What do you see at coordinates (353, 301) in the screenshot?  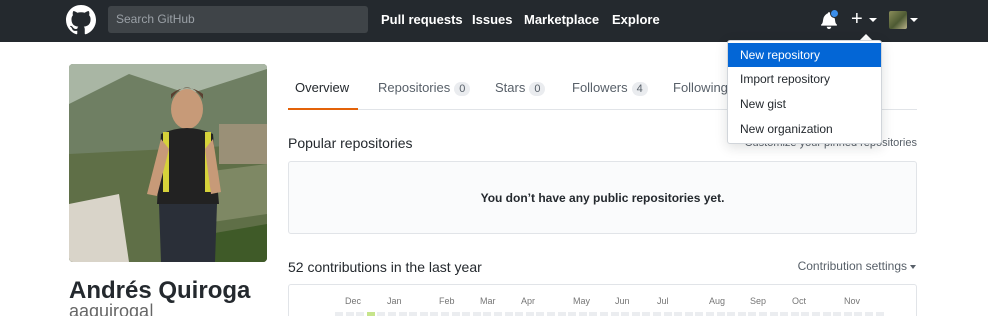 I see `month-label: Dec` at bounding box center [353, 301].